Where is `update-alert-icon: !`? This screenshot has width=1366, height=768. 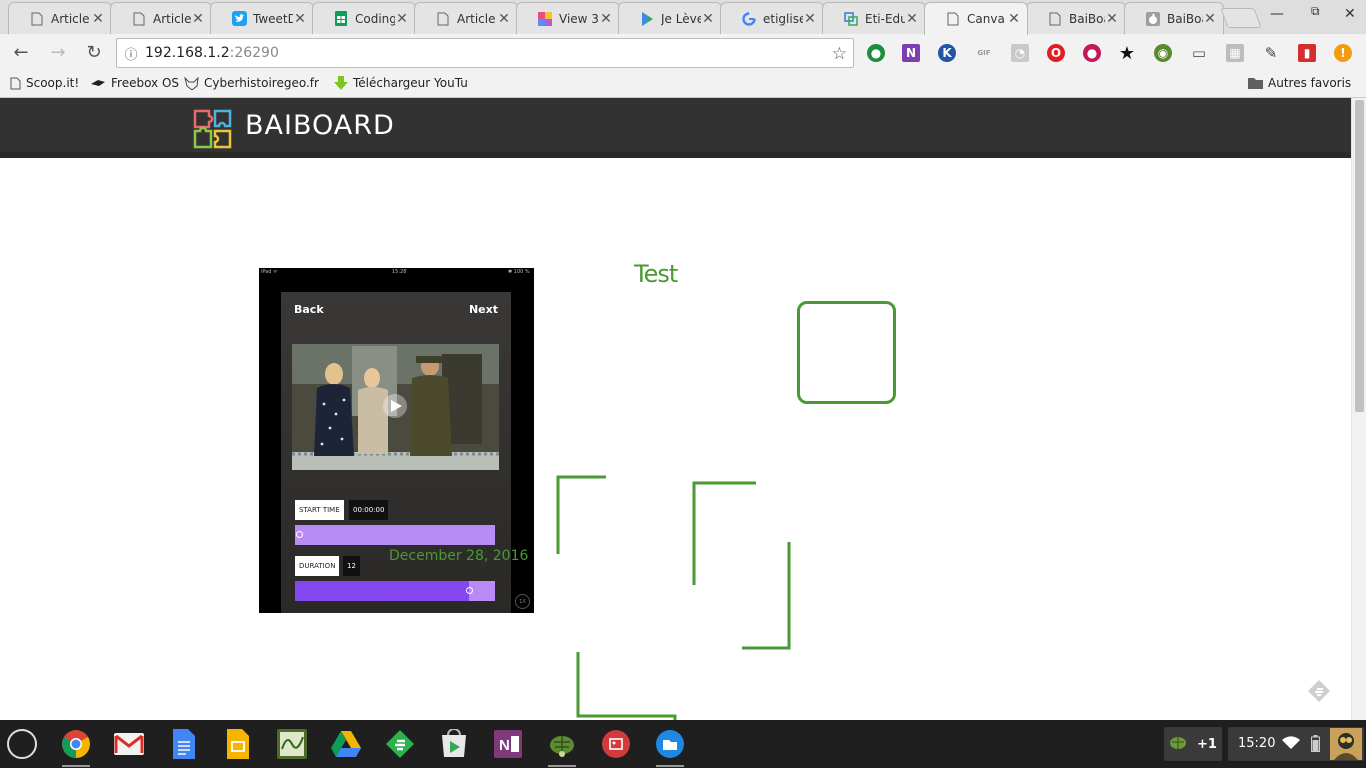 update-alert-icon: ! is located at coordinates (1343, 53).